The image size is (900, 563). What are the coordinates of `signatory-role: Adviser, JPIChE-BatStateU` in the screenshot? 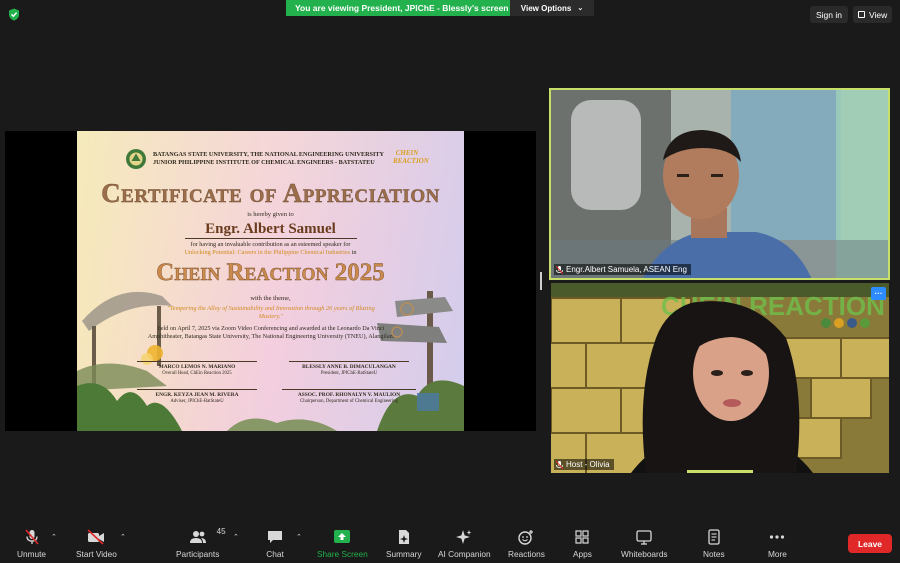 It's located at (197, 401).